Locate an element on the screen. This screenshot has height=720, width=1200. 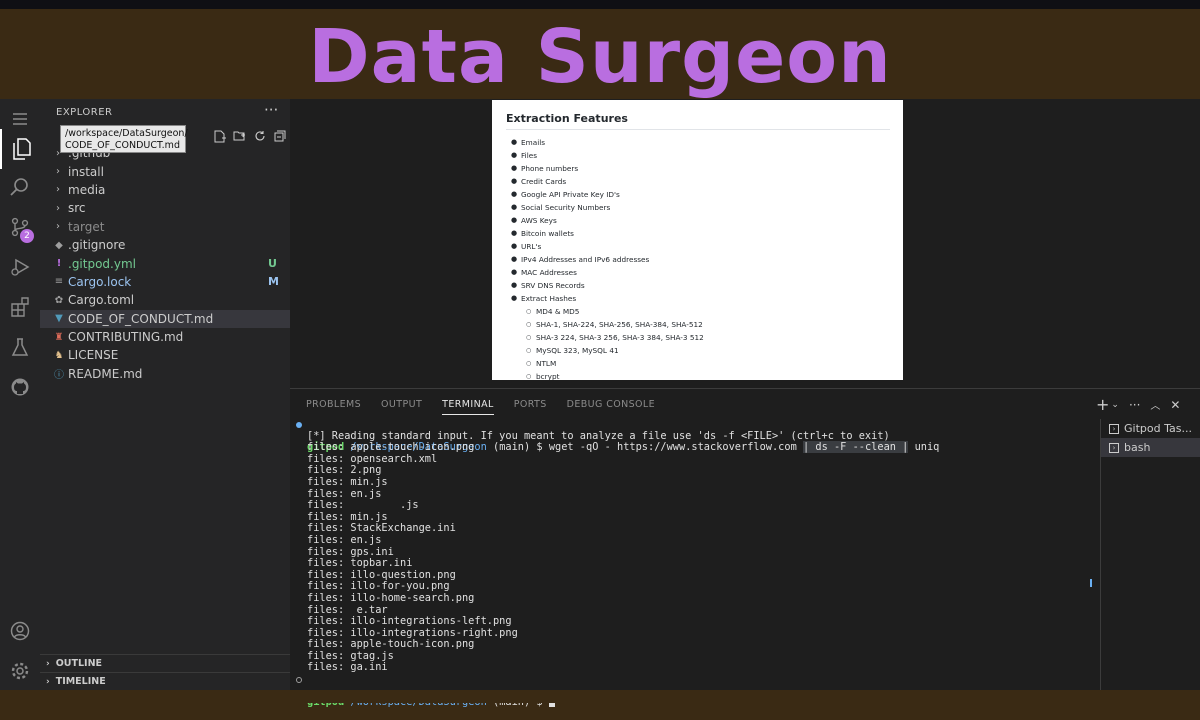
list-item: ● Bitcoin wallets is located at coordinates (542, 233).